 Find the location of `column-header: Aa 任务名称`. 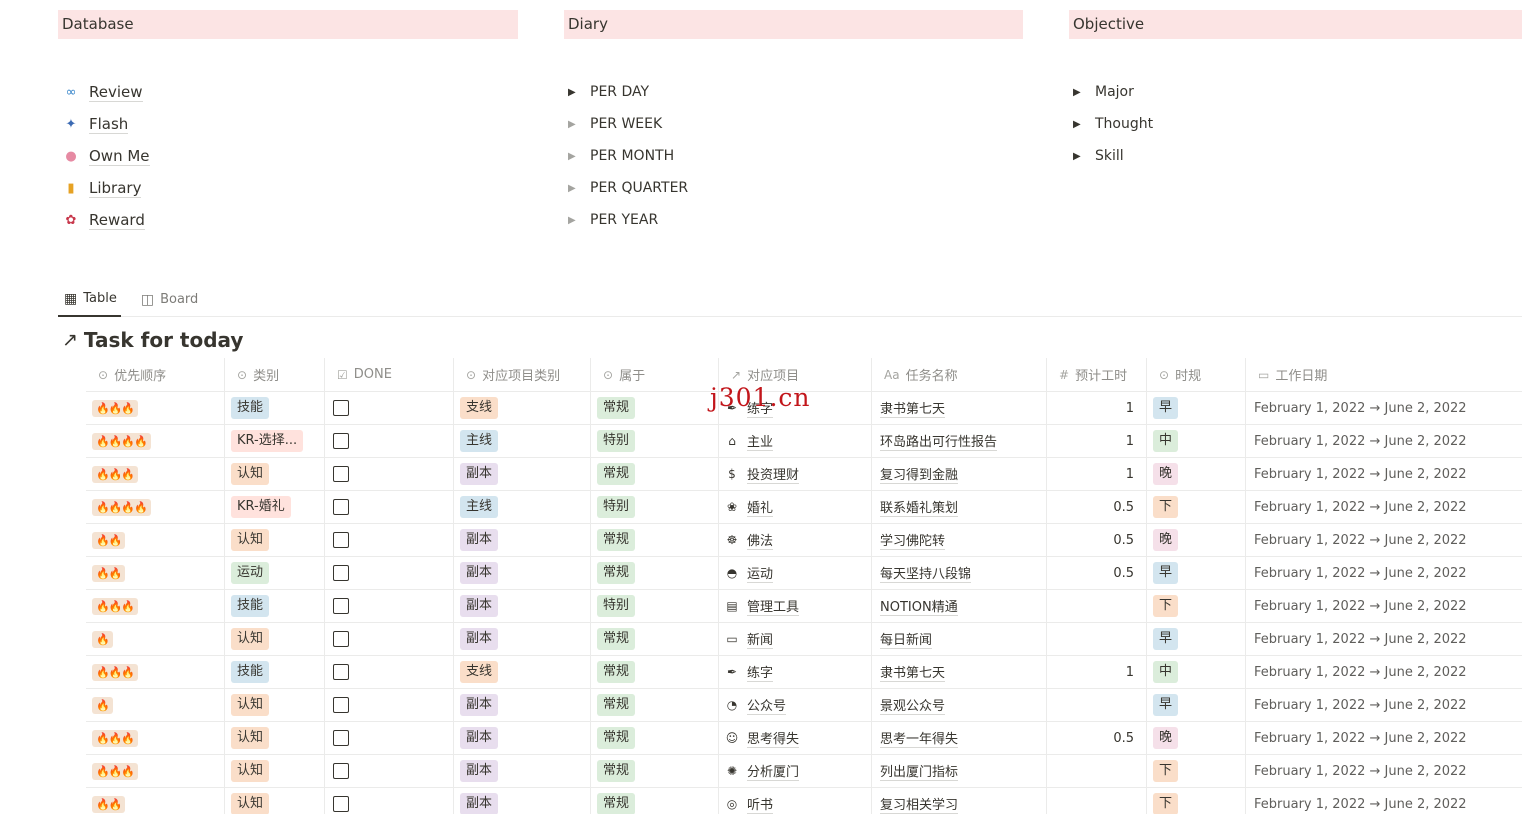

column-header: Aa 任务名称 is located at coordinates (959, 374).